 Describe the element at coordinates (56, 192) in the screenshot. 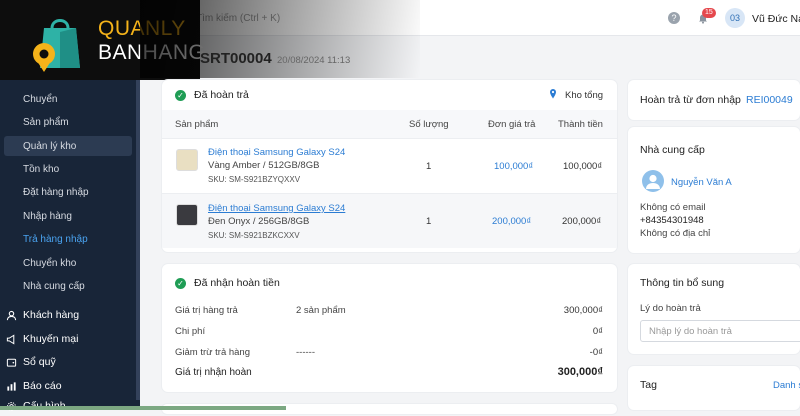

I see `sidebar-item-label: Đặt hàng nhập` at that location.